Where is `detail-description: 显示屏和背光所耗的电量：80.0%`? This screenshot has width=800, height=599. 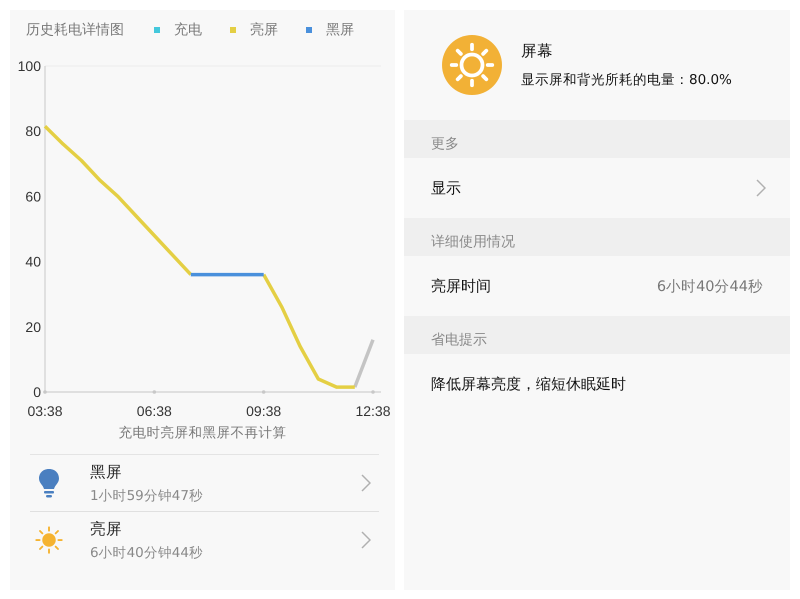 detail-description: 显示屏和背光所耗的电量：80.0% is located at coordinates (626, 80).